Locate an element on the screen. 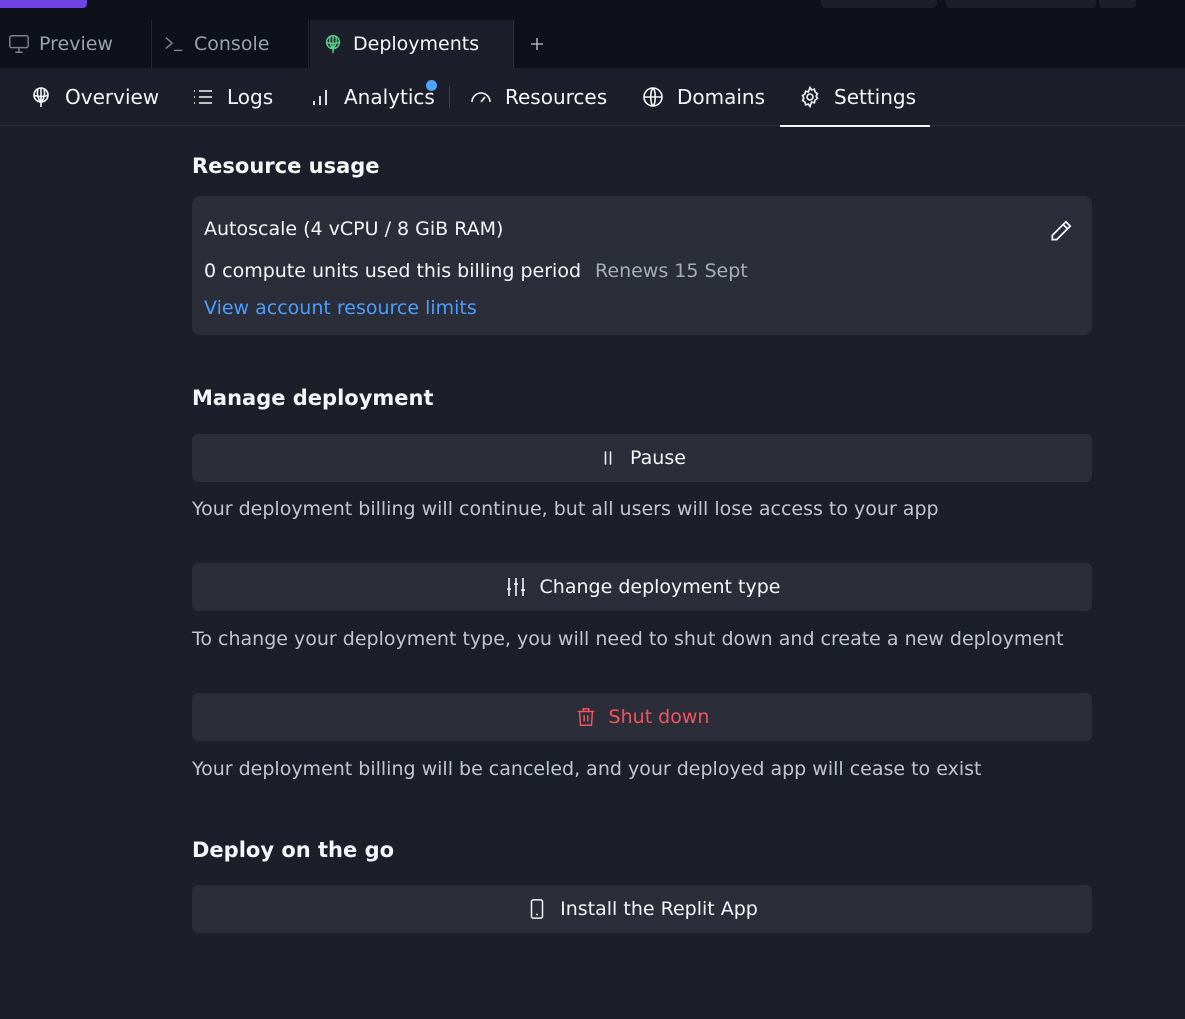 The width and height of the screenshot is (1185, 1019). change-deployment-type-button: Change deployment type is located at coordinates (642, 587).